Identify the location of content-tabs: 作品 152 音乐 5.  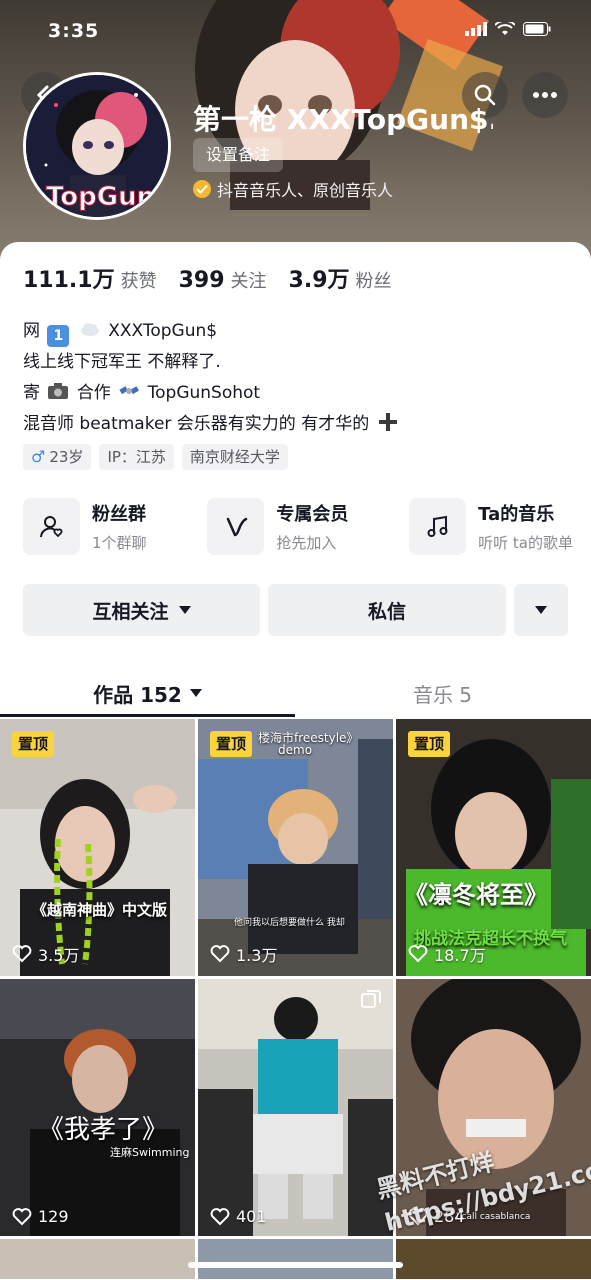
(295, 693).